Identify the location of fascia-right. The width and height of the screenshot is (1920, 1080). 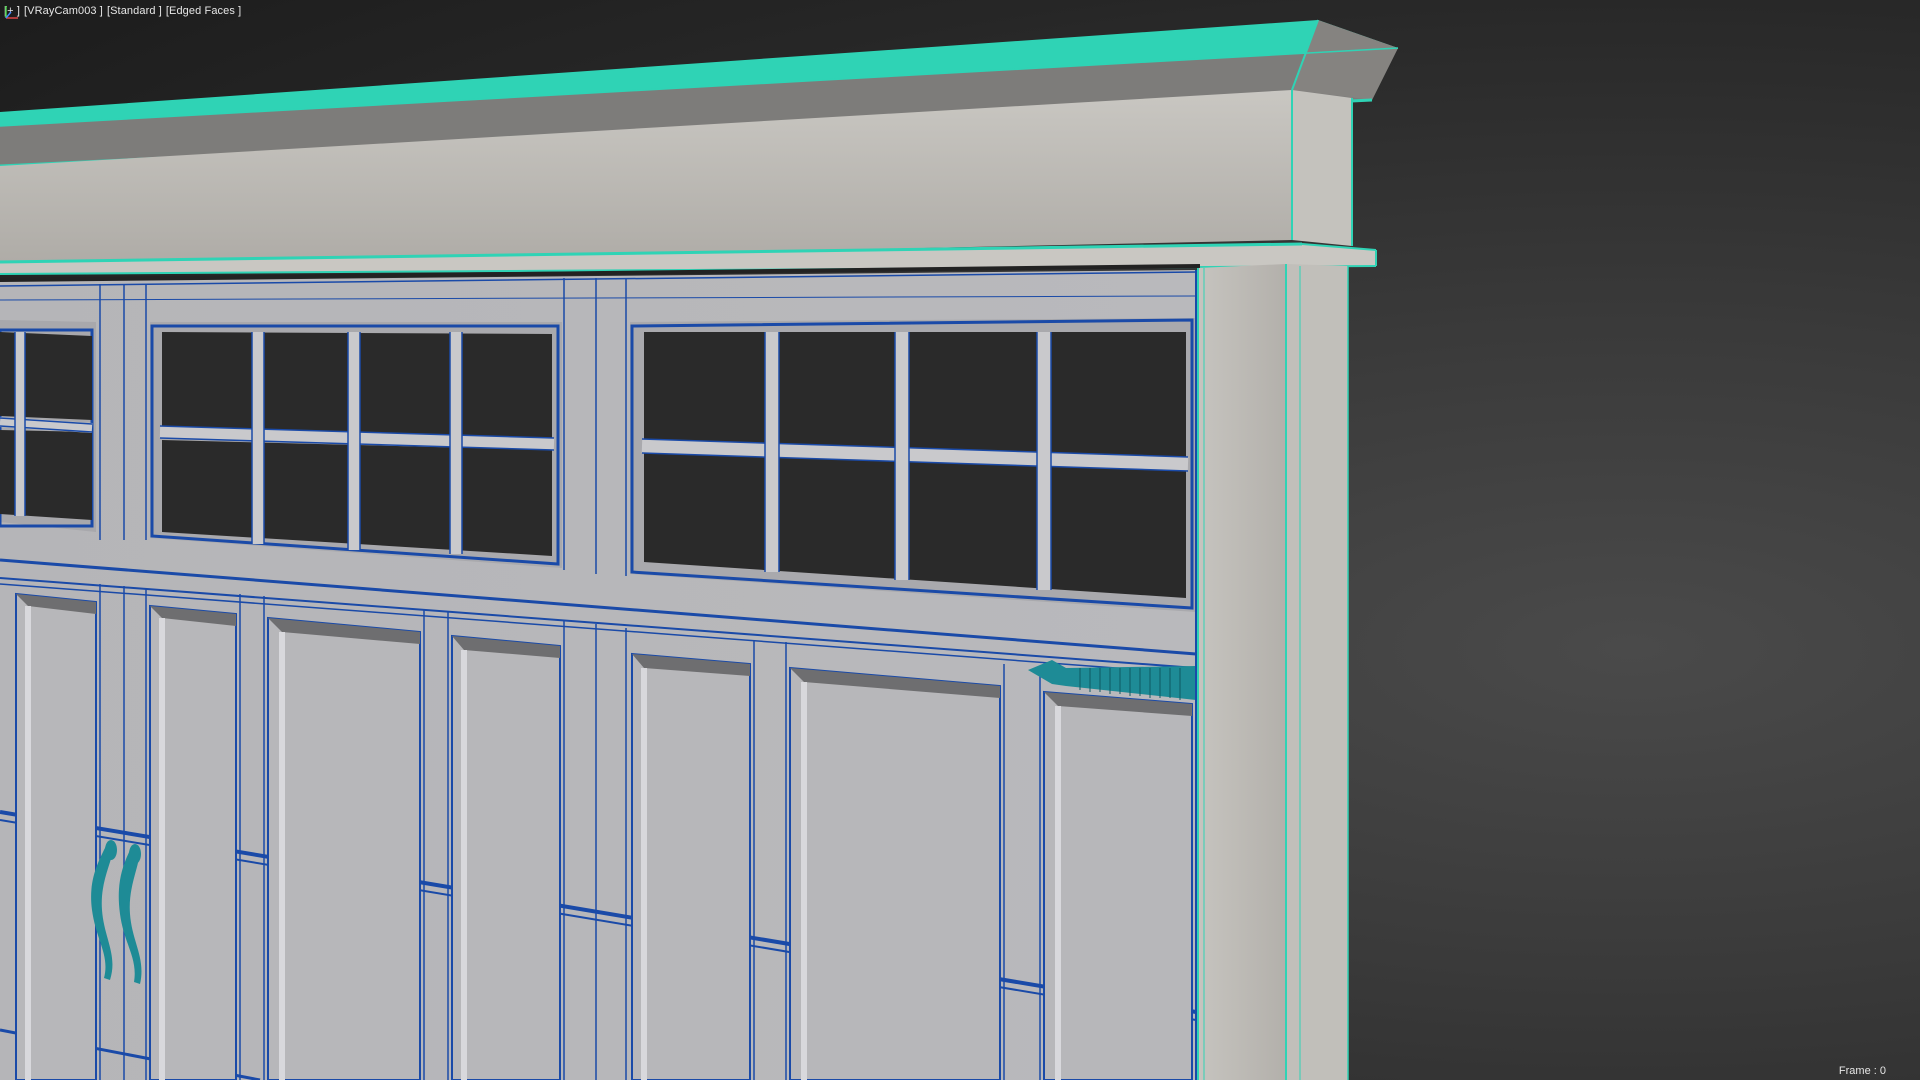
(1322, 168).